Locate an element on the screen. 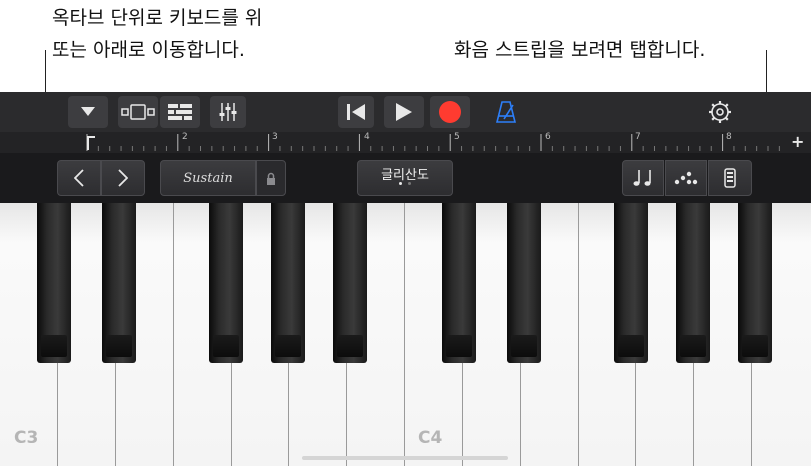 The width and height of the screenshot is (811, 466). chevron-right-icon is located at coordinates (123, 178).